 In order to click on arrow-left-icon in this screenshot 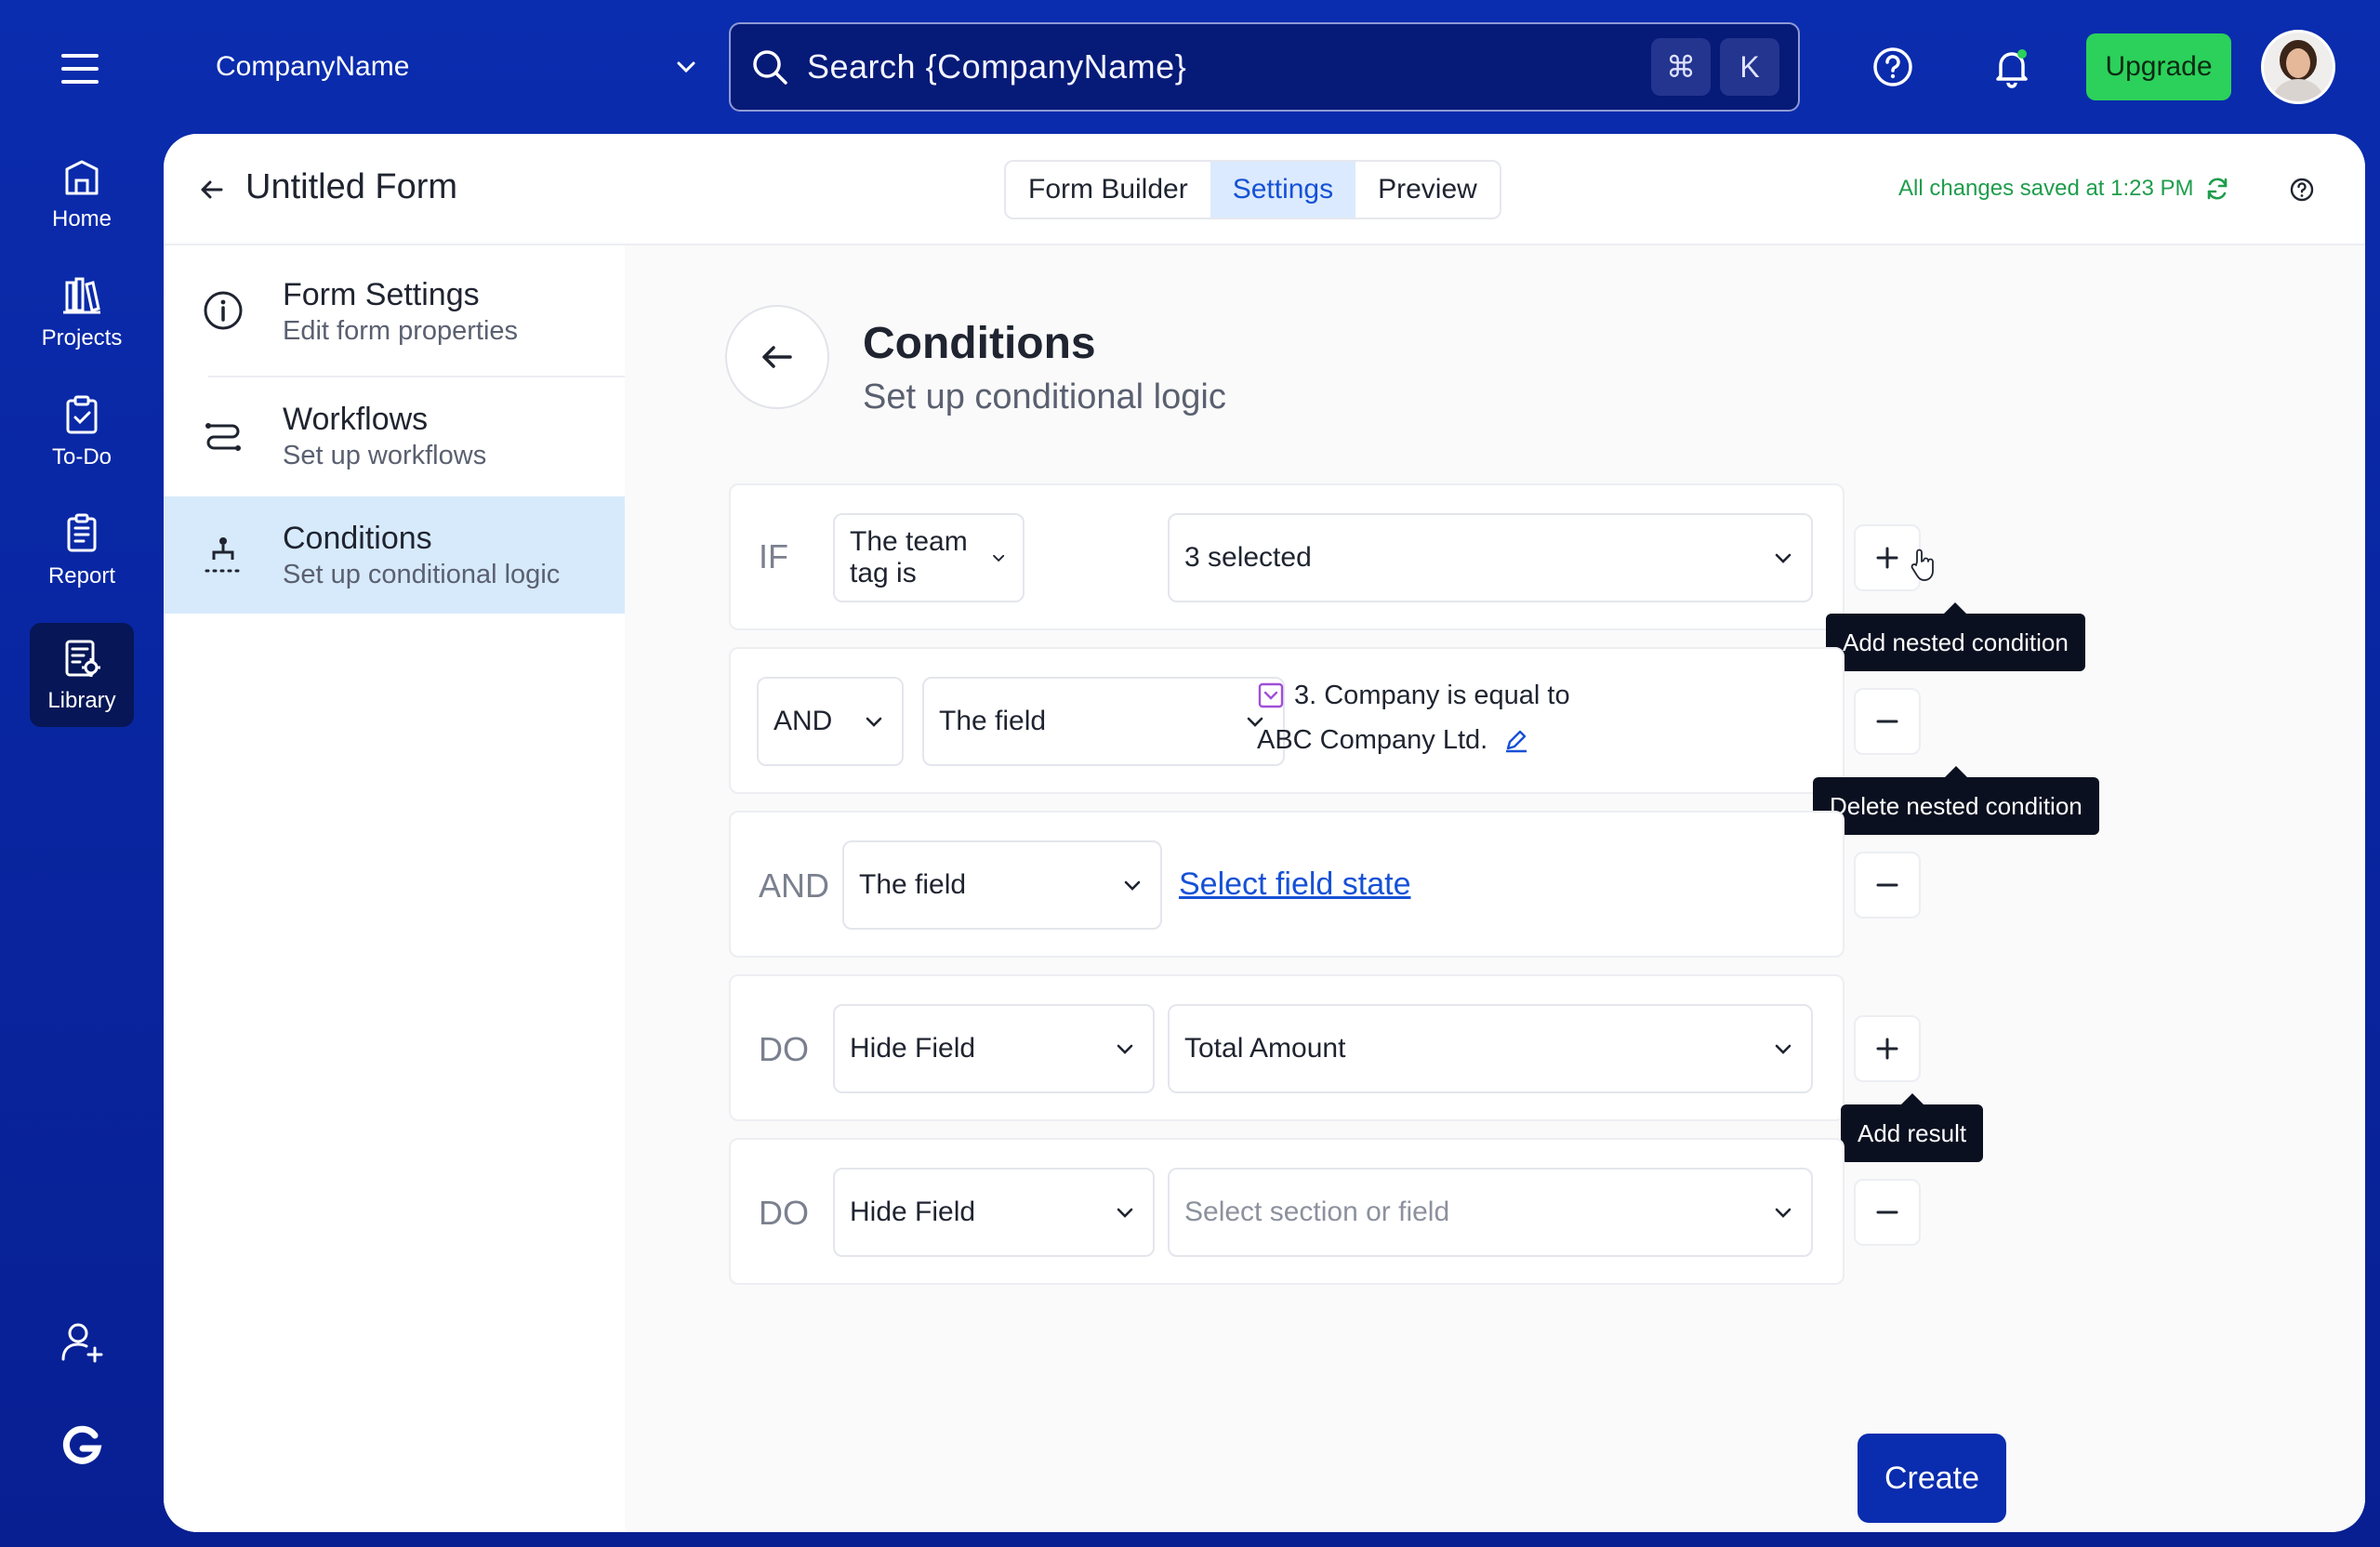, I will do `click(777, 357)`.